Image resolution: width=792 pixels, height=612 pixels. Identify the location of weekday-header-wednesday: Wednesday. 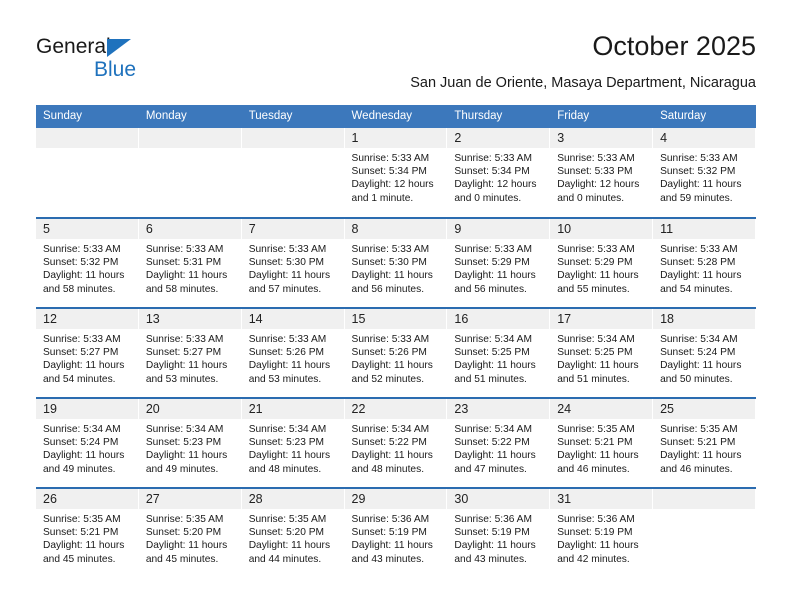
(396, 116).